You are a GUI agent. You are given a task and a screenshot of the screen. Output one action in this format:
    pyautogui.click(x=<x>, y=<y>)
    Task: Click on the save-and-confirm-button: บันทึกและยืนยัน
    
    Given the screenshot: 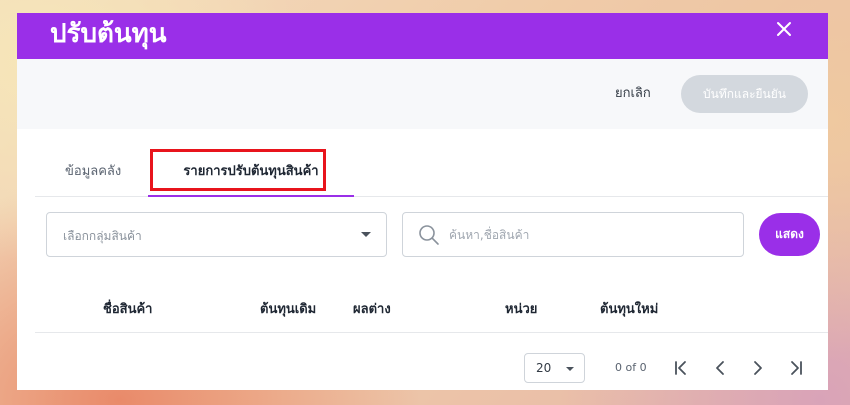 What is the action you would take?
    pyautogui.click(x=744, y=94)
    